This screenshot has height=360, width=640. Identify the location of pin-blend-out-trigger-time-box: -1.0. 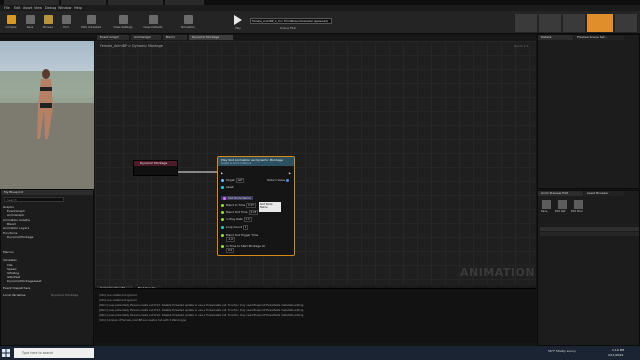
(231, 239).